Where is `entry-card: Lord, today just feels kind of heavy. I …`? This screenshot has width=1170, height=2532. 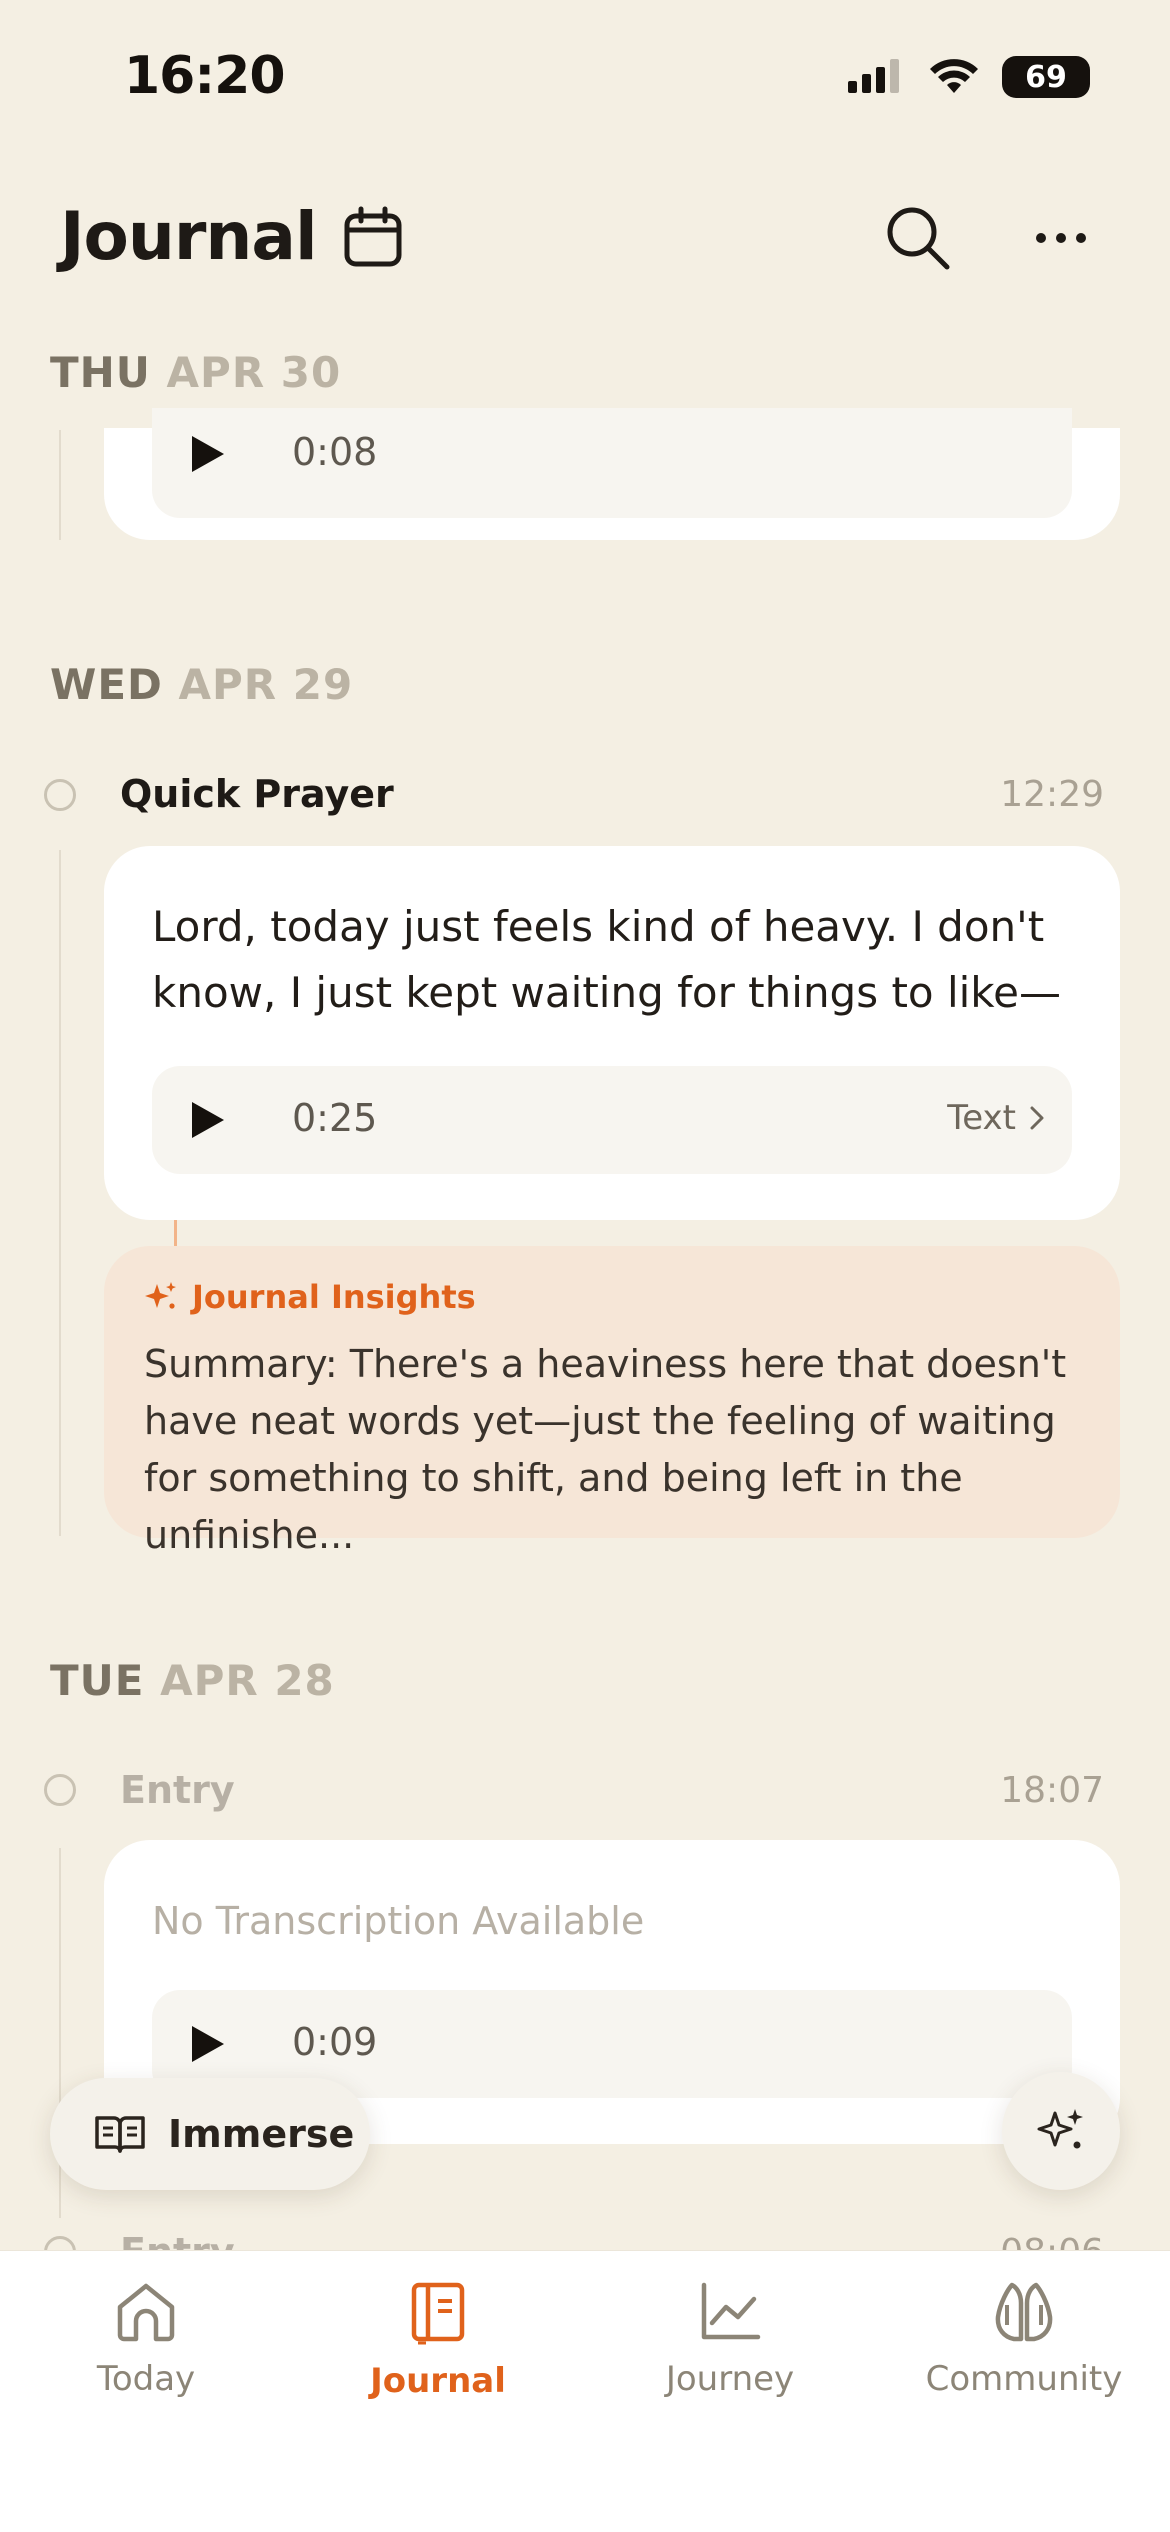
entry-card: Lord, today just feels kind of heavy. I … is located at coordinates (612, 1033).